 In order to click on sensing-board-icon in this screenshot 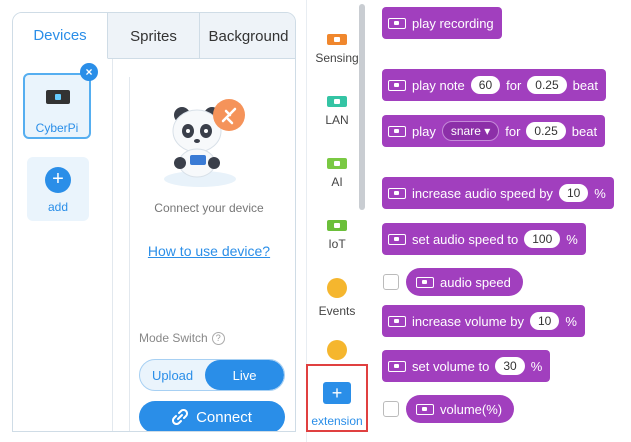, I will do `click(337, 39)`.